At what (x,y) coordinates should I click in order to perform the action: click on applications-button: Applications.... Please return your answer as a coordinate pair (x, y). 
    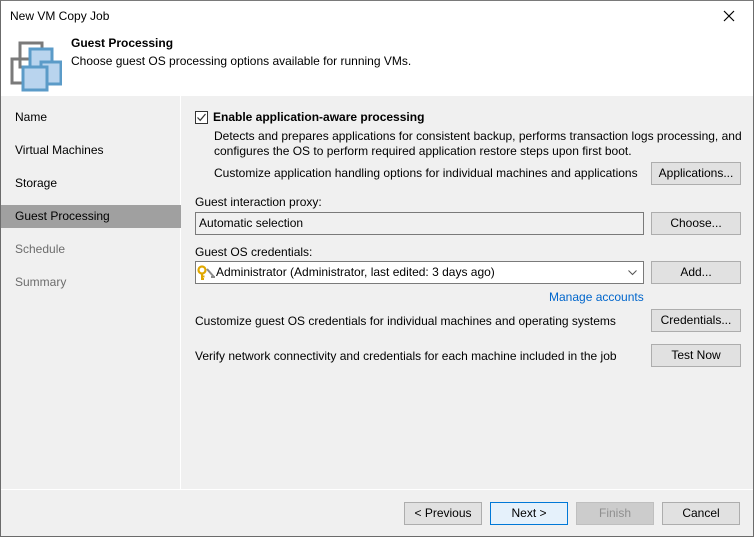
    Looking at the image, I should click on (696, 173).